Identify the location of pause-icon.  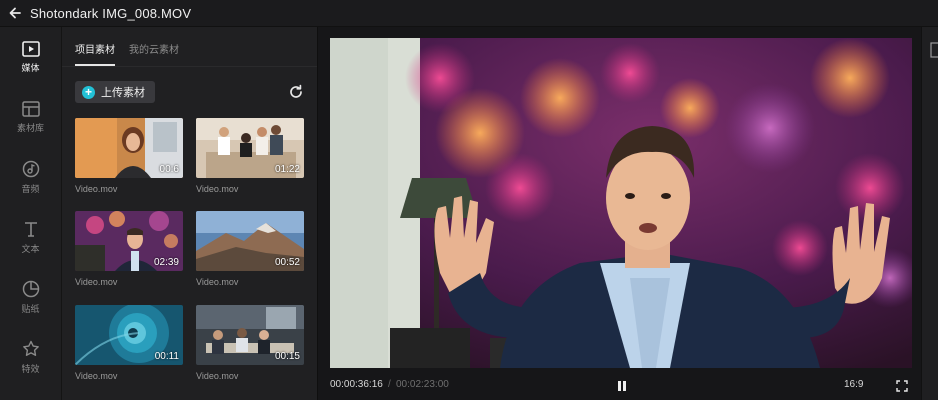
(622, 386).